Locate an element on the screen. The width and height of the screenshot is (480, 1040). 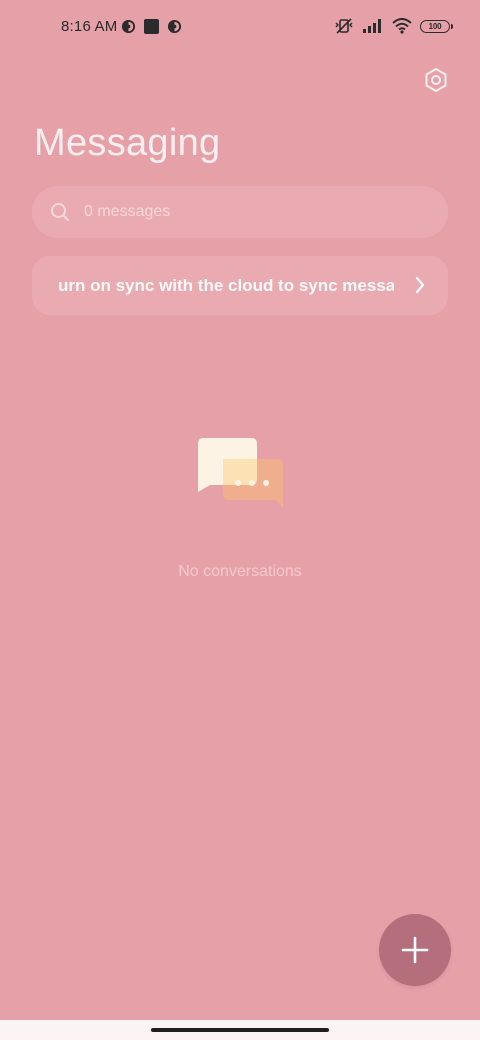
notification-icons is located at coordinates (151, 26).